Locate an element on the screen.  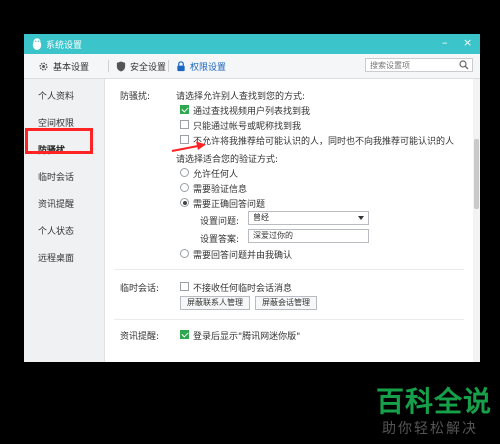
sidebar-item-temp-session: 临时会话 is located at coordinates (56, 176).